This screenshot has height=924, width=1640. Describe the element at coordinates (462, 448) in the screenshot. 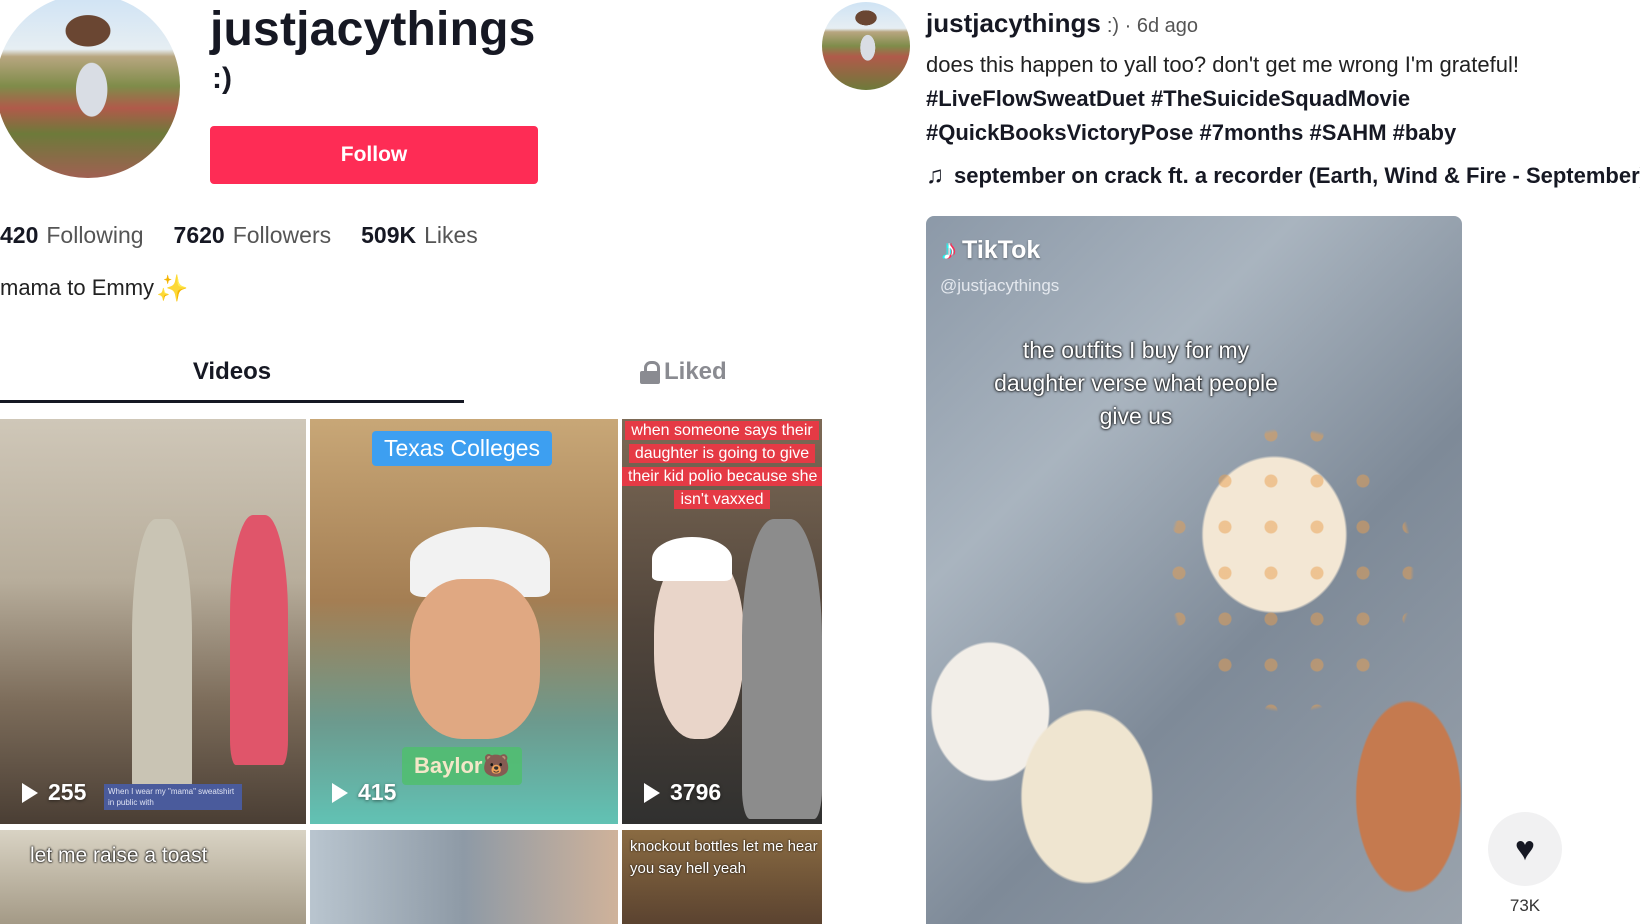

I see `video-tag: Texas Colleges` at that location.